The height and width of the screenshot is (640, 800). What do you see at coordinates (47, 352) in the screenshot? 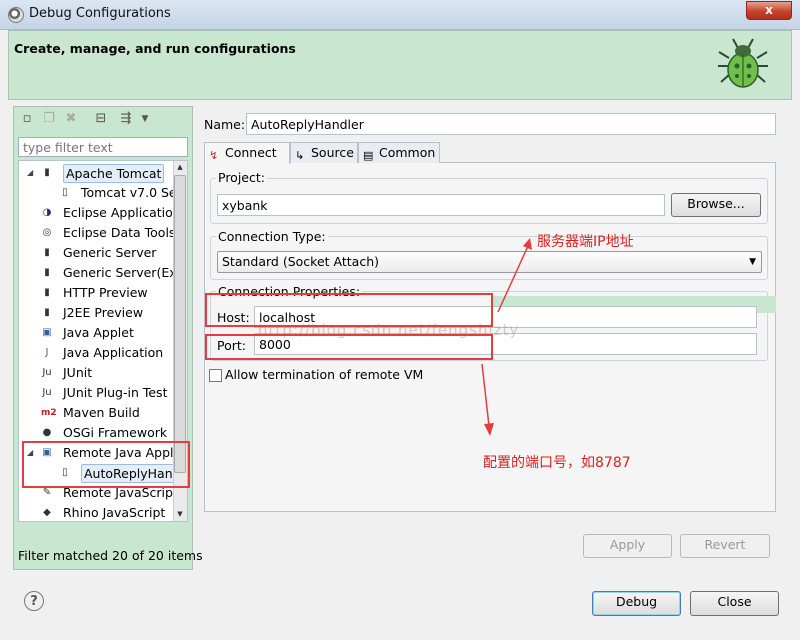
I see `java-app-icon: J` at bounding box center [47, 352].